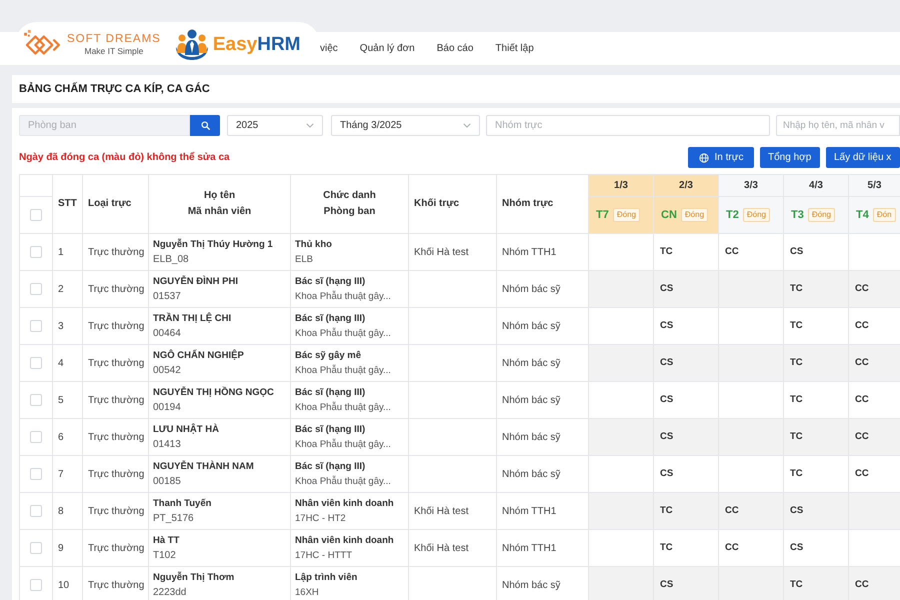  What do you see at coordinates (104, 125) in the screenshot?
I see `department-field: Phòng ban` at bounding box center [104, 125].